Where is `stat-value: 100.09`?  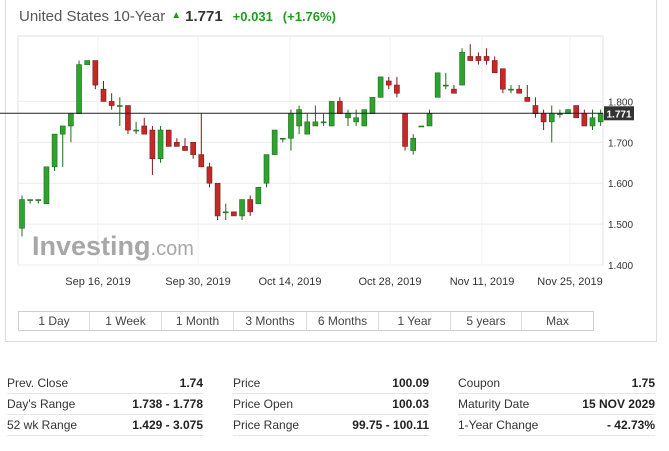 stat-value: 100.09 is located at coordinates (410, 383).